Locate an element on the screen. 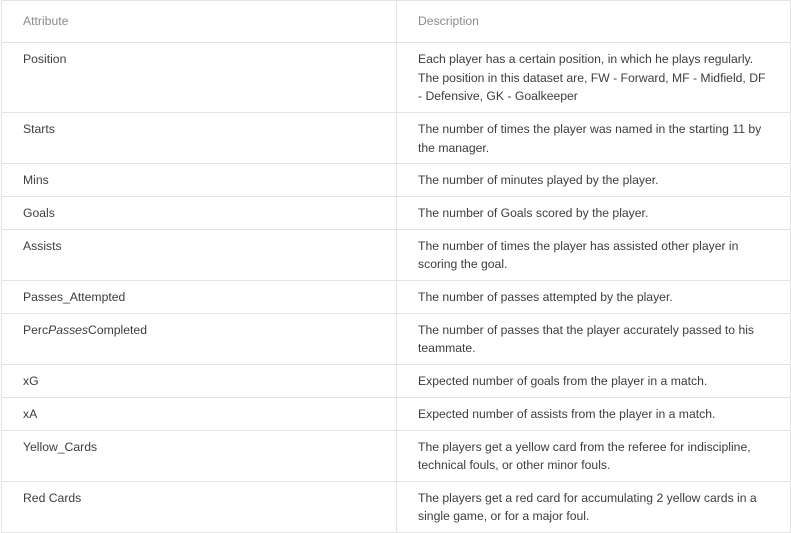 The width and height of the screenshot is (791, 533). attribute-cell: Starts is located at coordinates (199, 138).